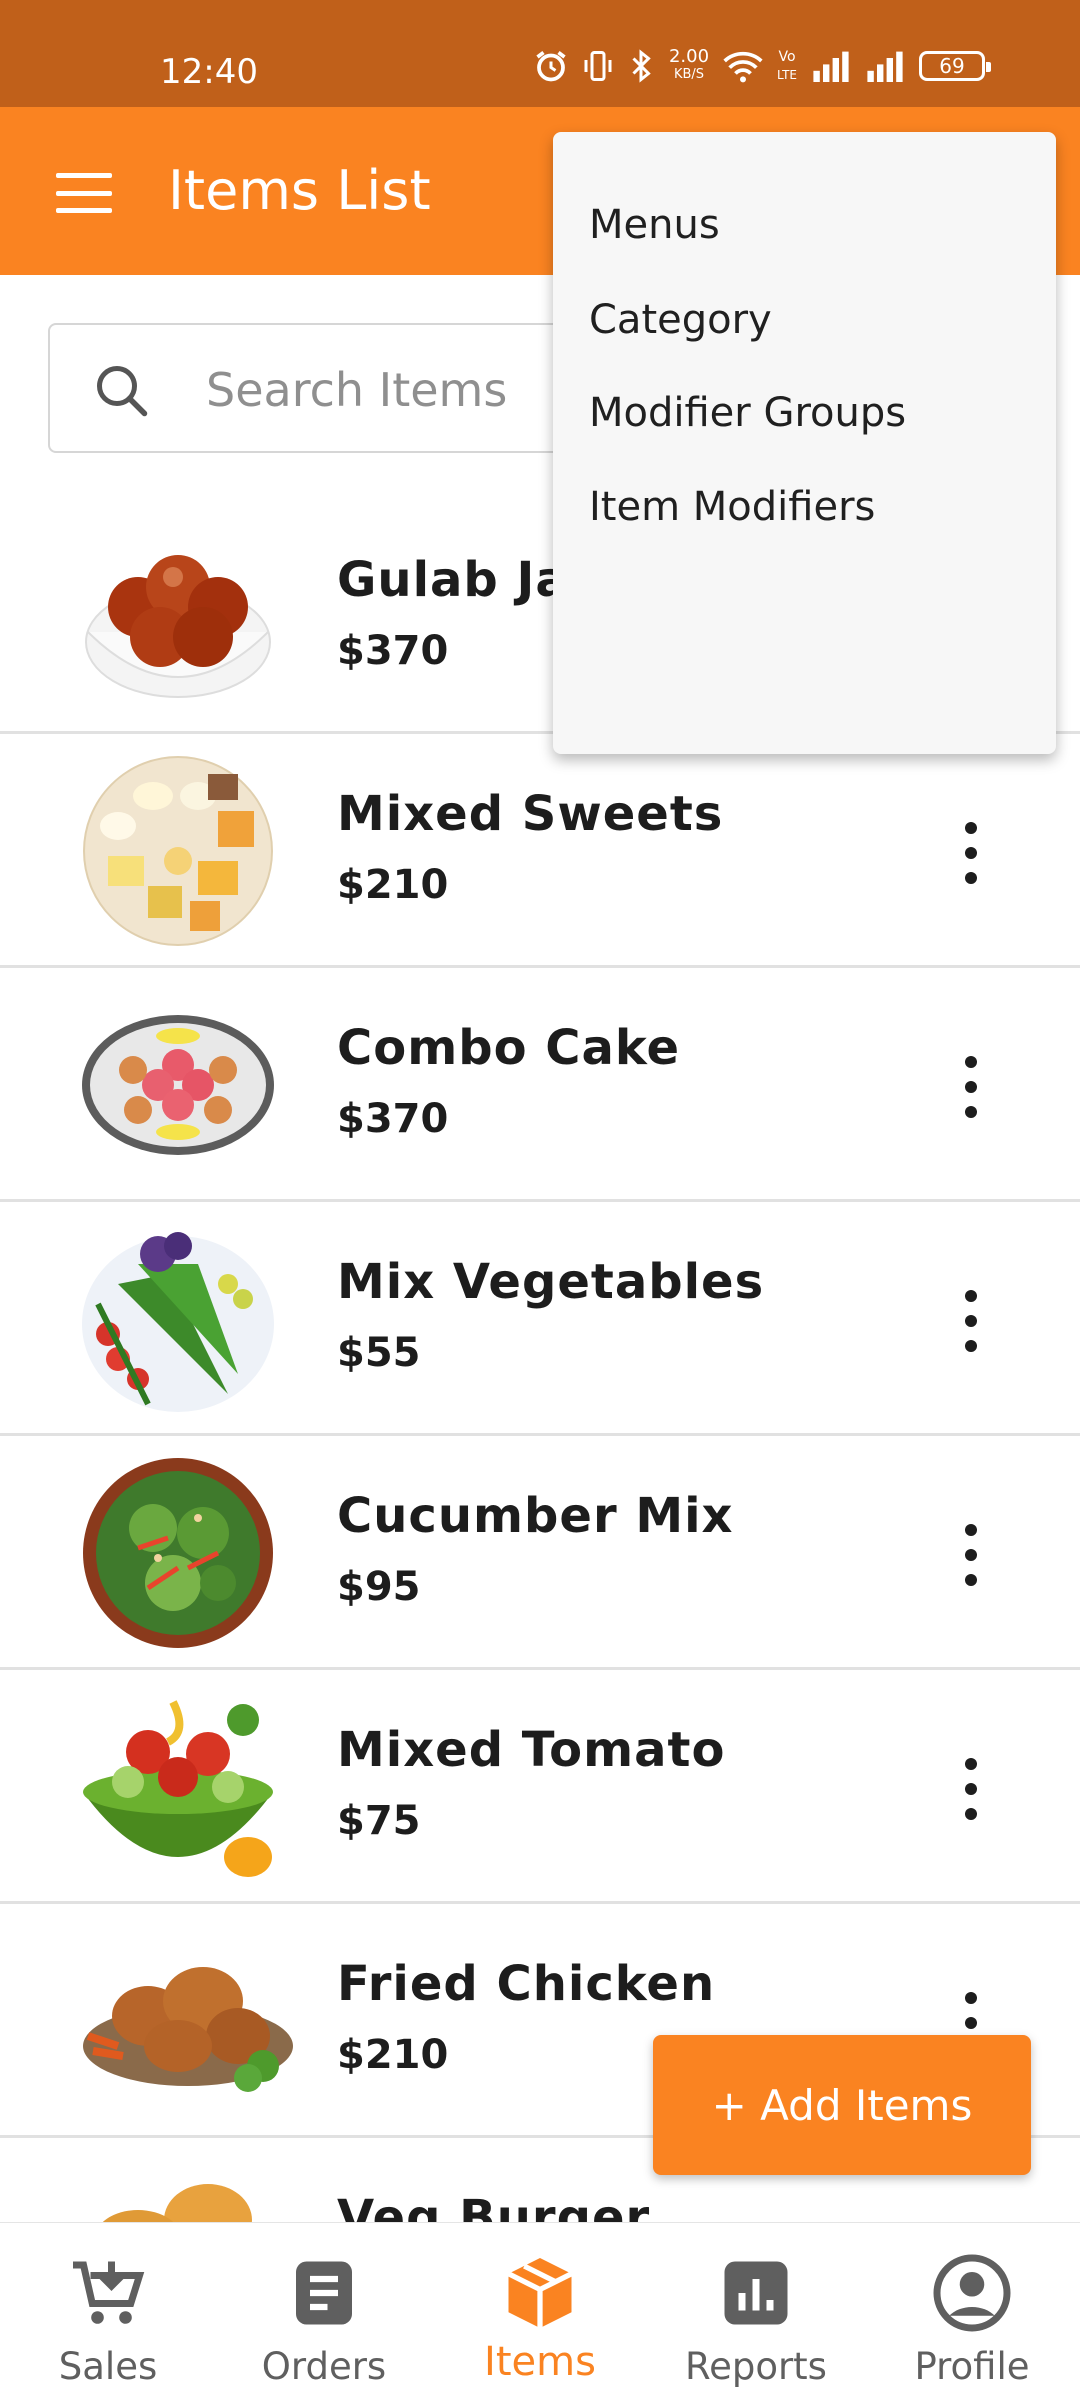 This screenshot has height=2401, width=1080. What do you see at coordinates (842, 2105) in the screenshot?
I see `add-items-button: + Add Items` at bounding box center [842, 2105].